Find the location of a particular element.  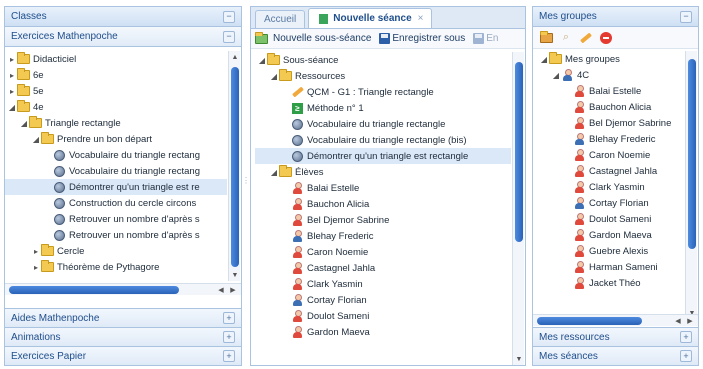

tab-accueil: Accueil is located at coordinates (280, 19).